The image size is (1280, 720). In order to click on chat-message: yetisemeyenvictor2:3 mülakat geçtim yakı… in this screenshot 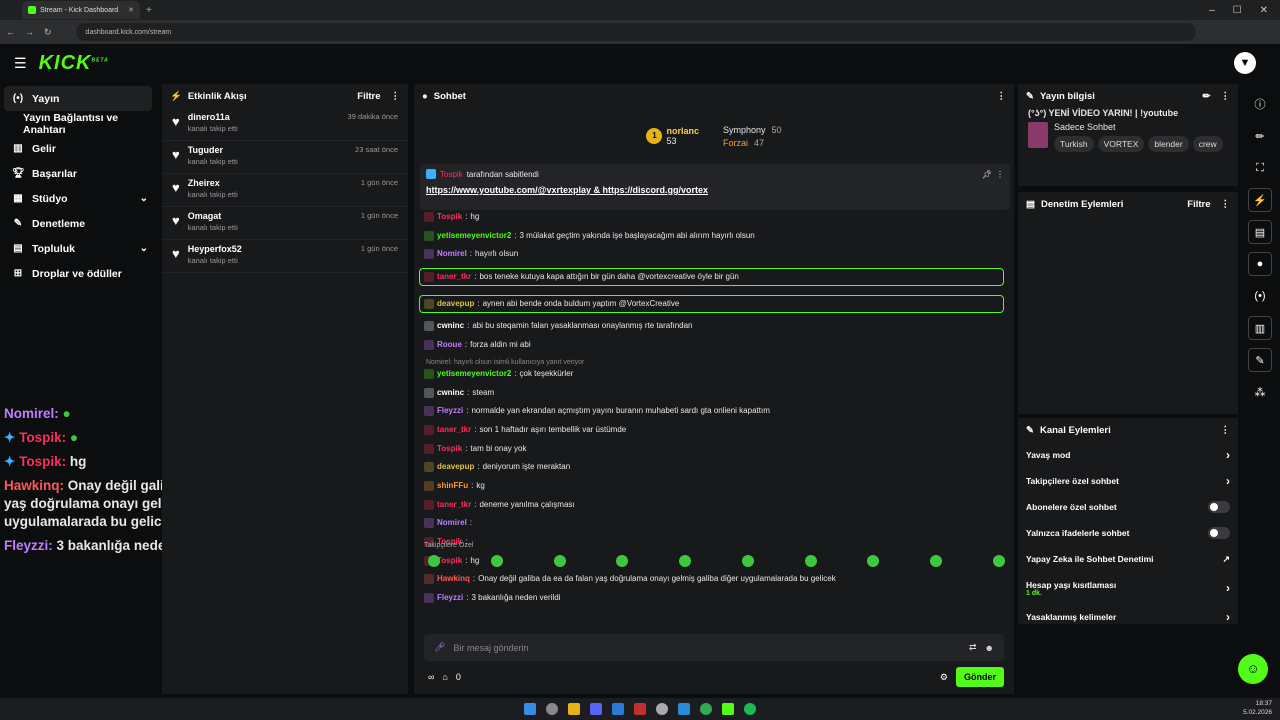, I will do `click(716, 235)`.